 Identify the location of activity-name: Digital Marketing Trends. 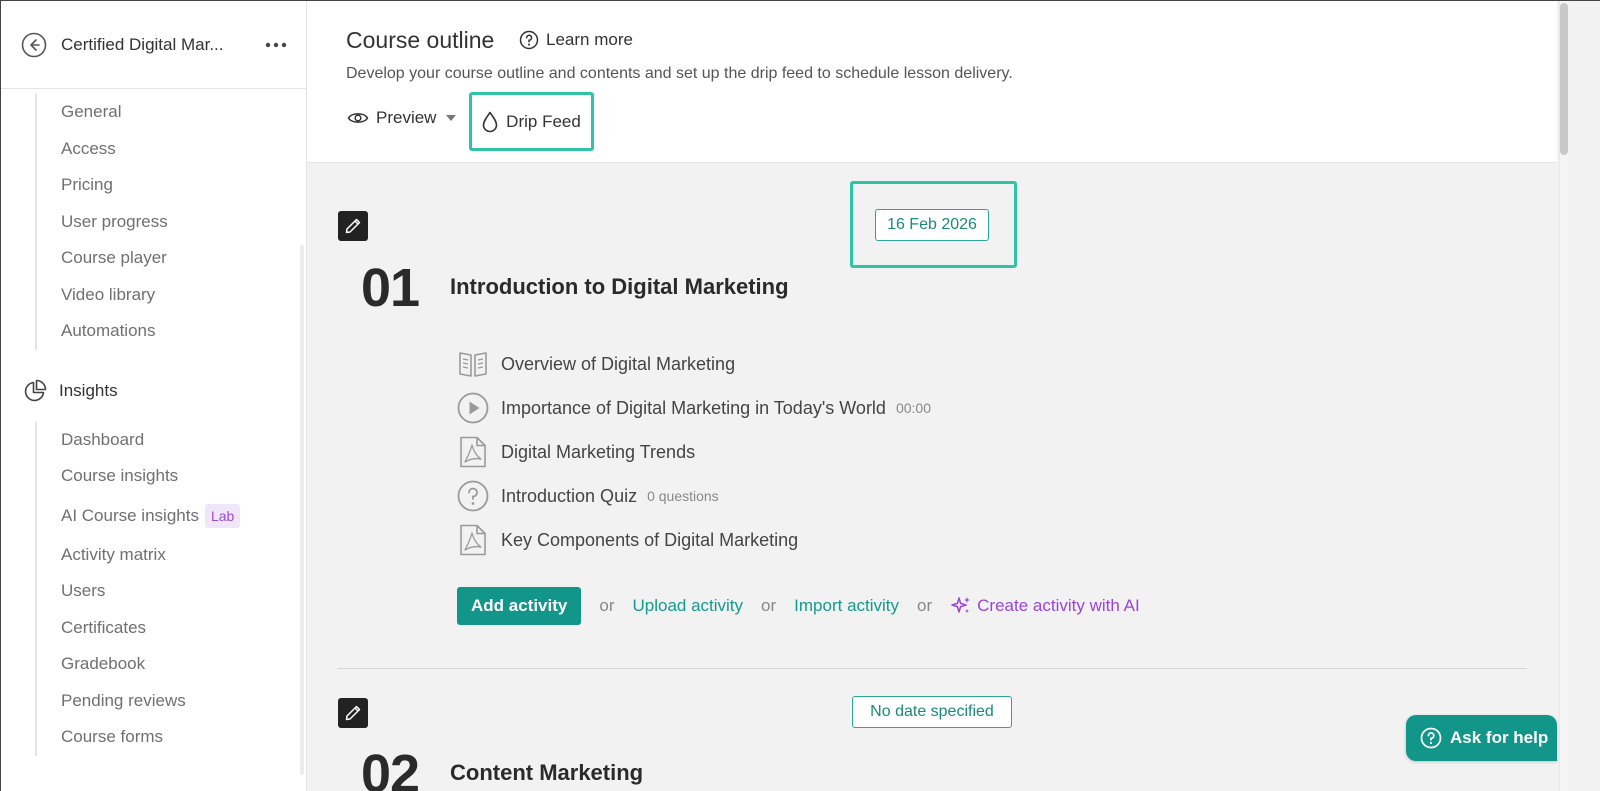
(598, 451).